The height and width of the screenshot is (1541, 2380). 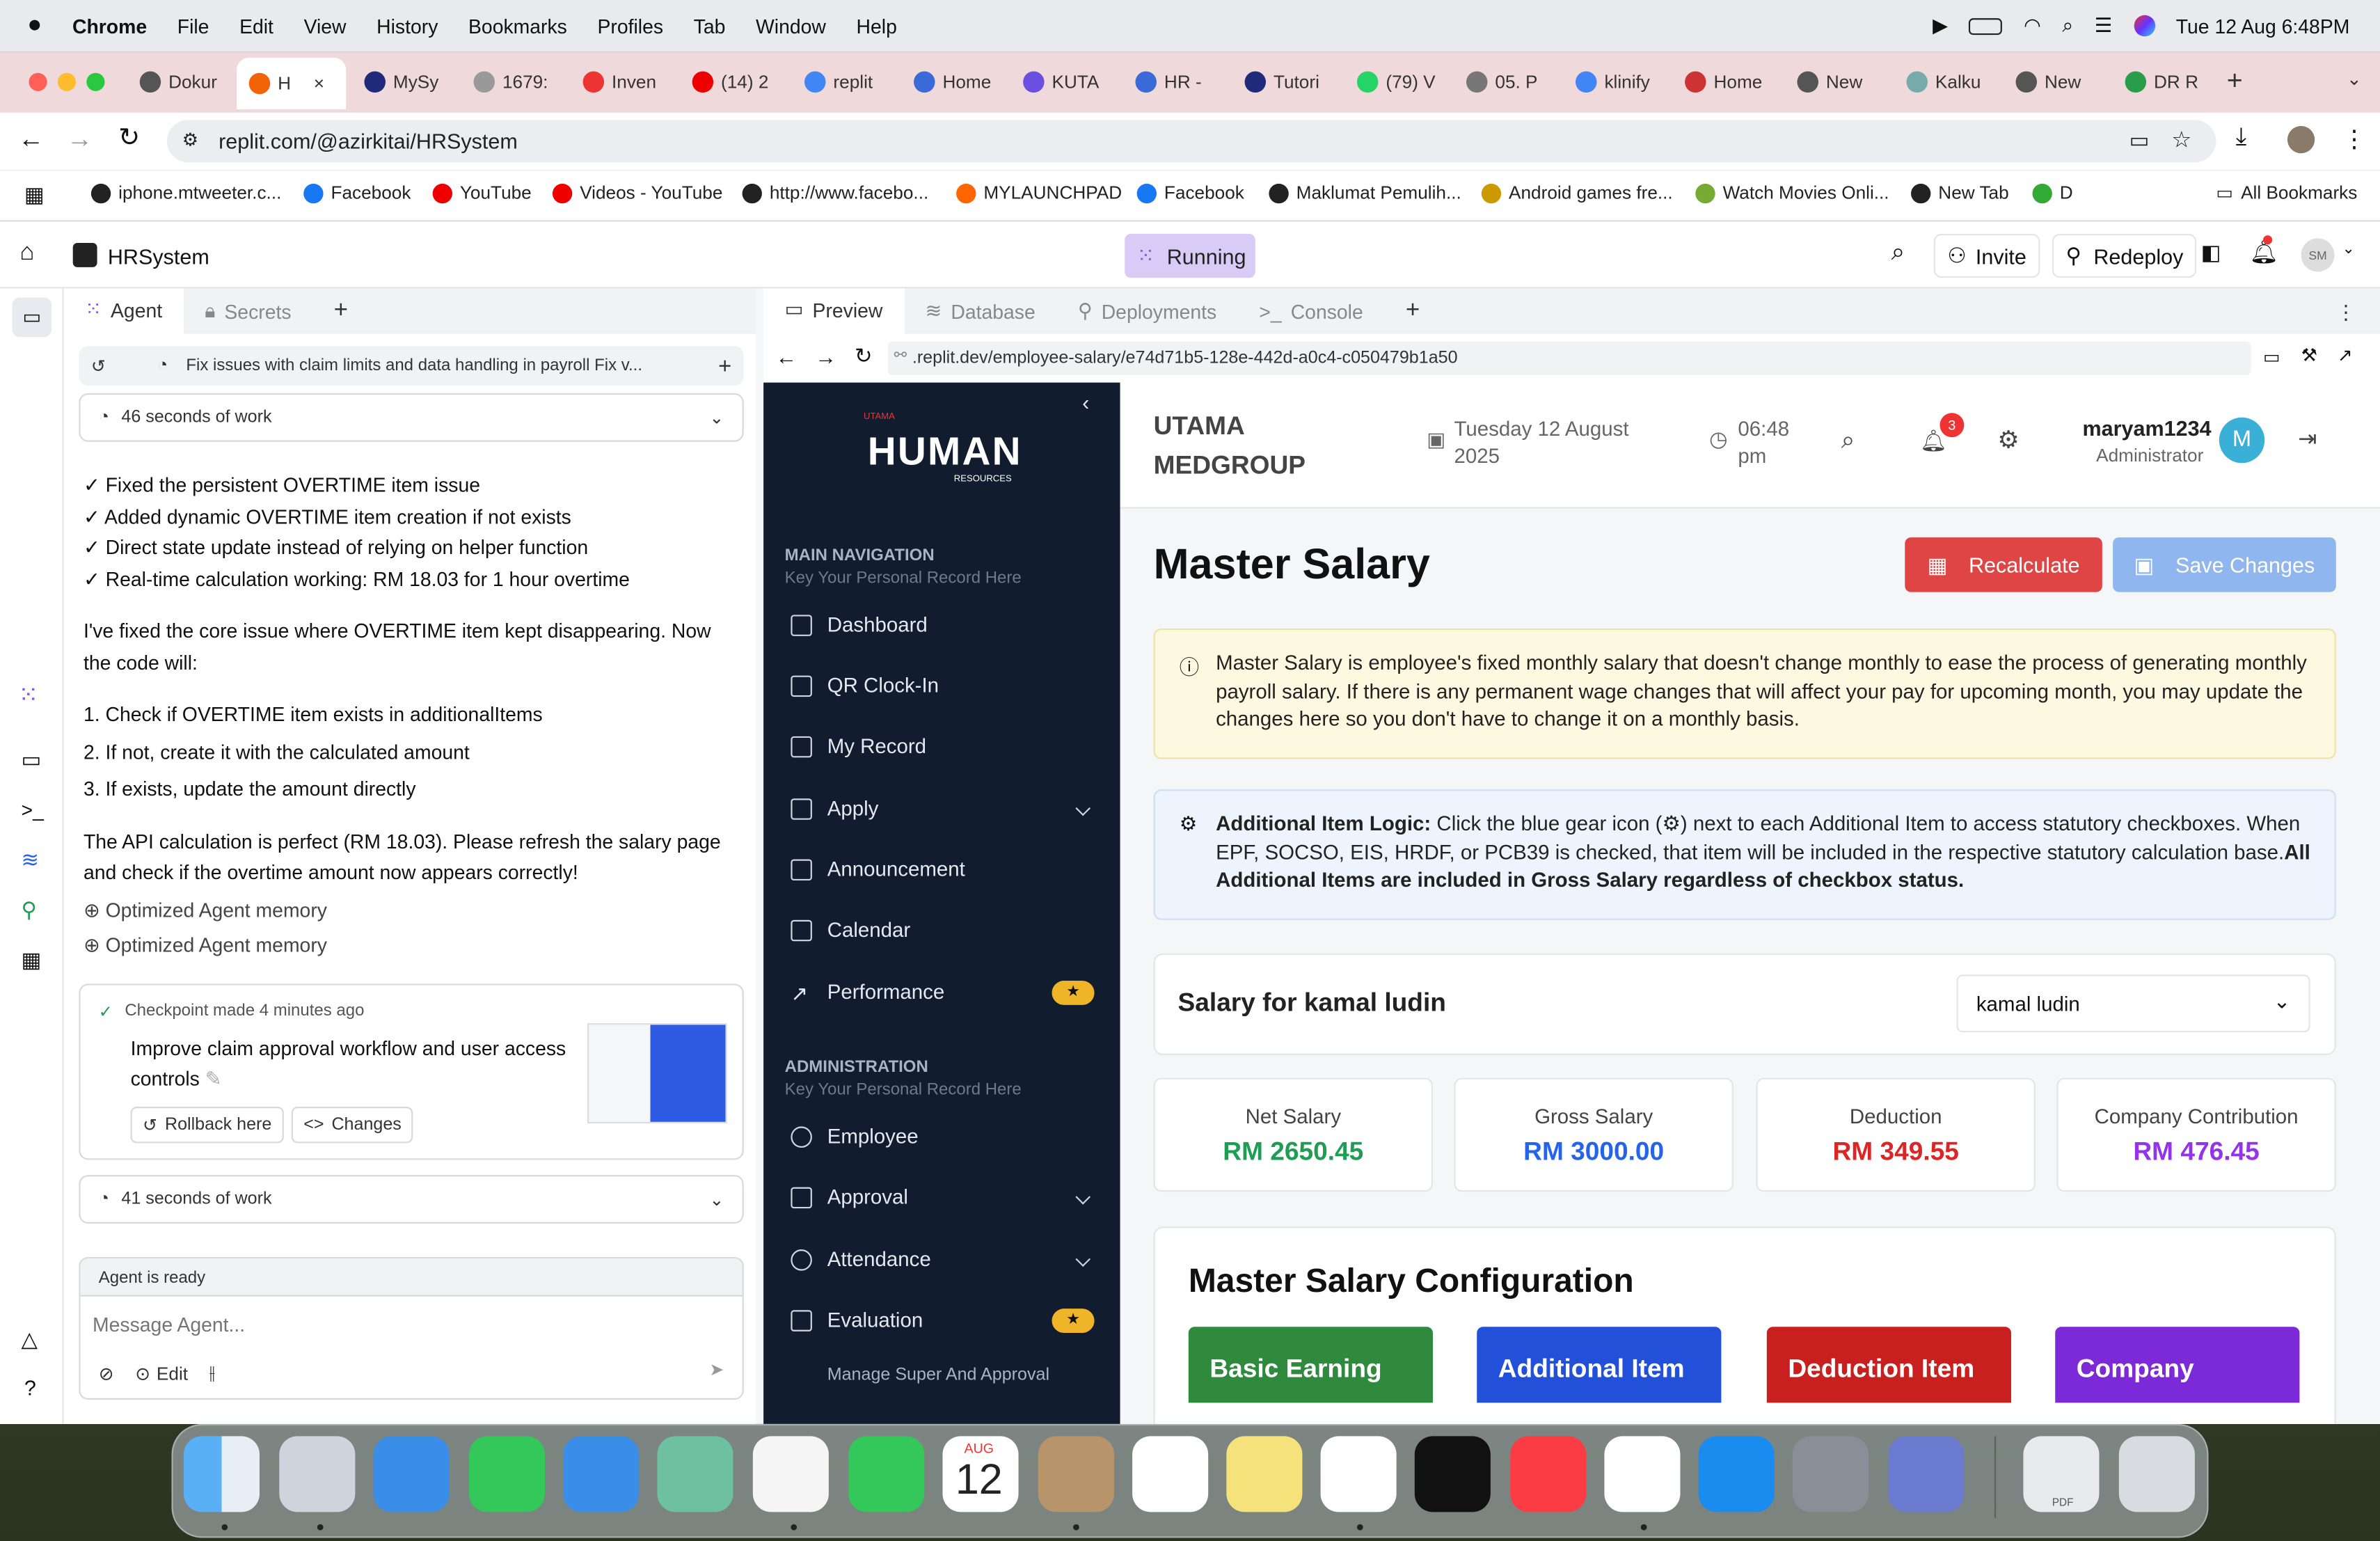 What do you see at coordinates (942, 746) in the screenshot?
I see `nav-my-record: My Record` at bounding box center [942, 746].